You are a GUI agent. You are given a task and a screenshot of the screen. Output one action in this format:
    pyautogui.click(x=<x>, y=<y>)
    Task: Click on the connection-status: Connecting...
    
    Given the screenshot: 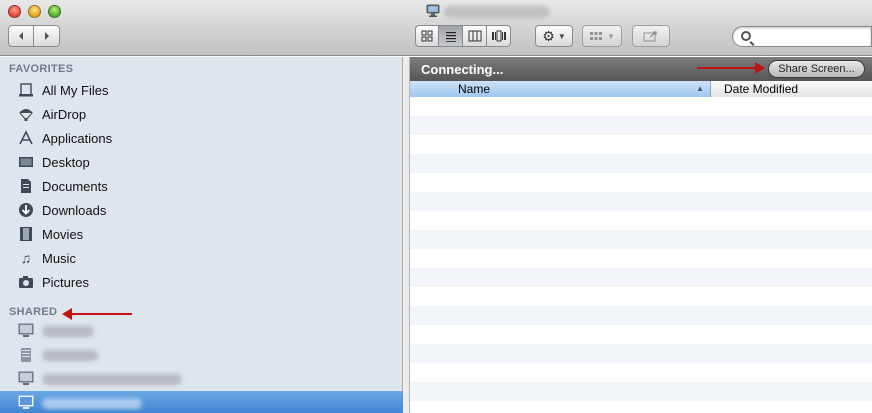 What is the action you would take?
    pyautogui.click(x=462, y=69)
    